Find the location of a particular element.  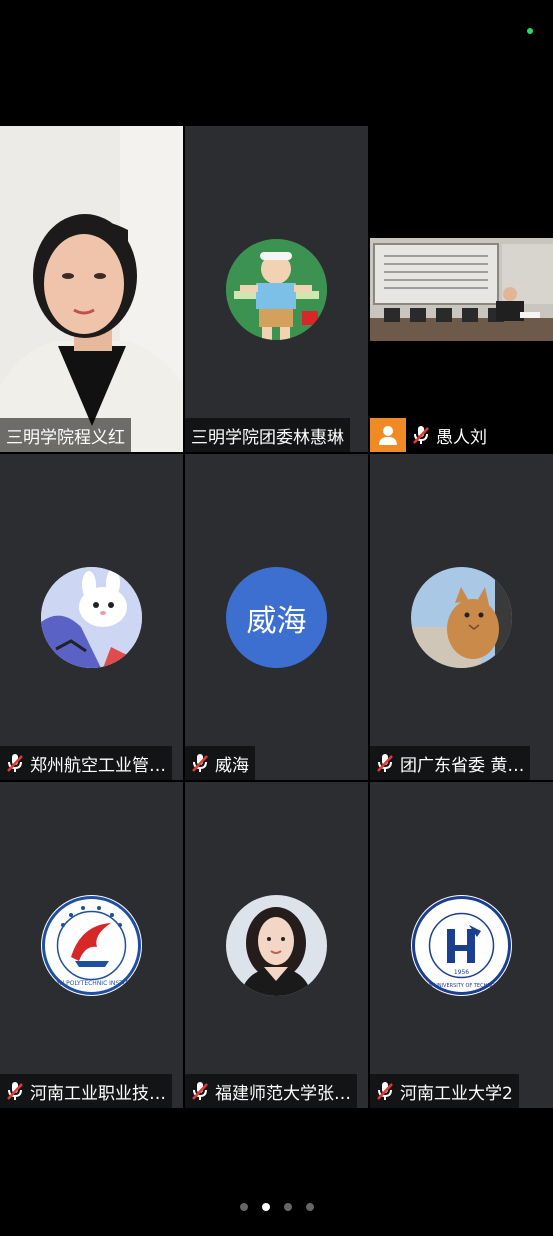

participant-name-bar: 愚人刘 is located at coordinates (433, 435).